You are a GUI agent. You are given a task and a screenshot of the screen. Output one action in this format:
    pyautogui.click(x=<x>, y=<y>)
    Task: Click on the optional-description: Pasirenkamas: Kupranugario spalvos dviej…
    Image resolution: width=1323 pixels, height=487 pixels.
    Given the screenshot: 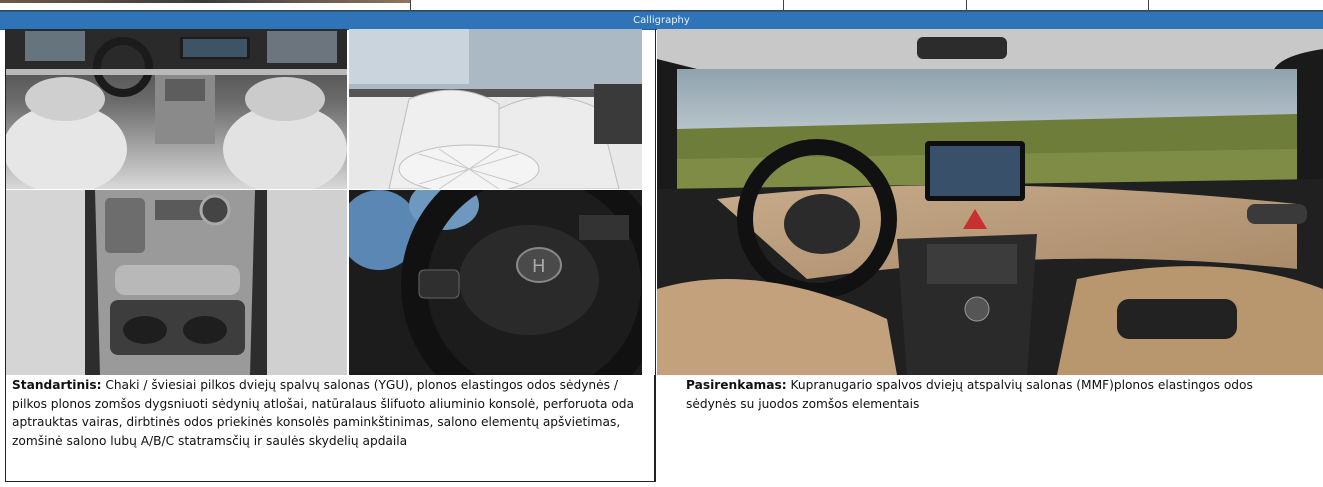 What is the action you would take?
    pyautogui.click(x=989, y=395)
    